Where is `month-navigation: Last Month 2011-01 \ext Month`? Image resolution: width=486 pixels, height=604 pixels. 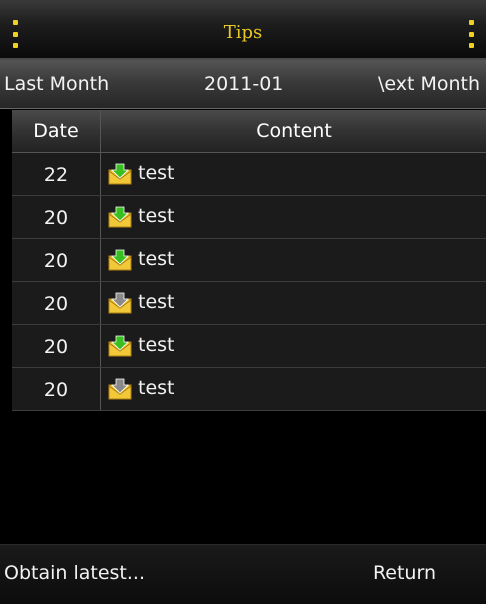 month-navigation: Last Month 2011-01 \ext Month is located at coordinates (243, 84).